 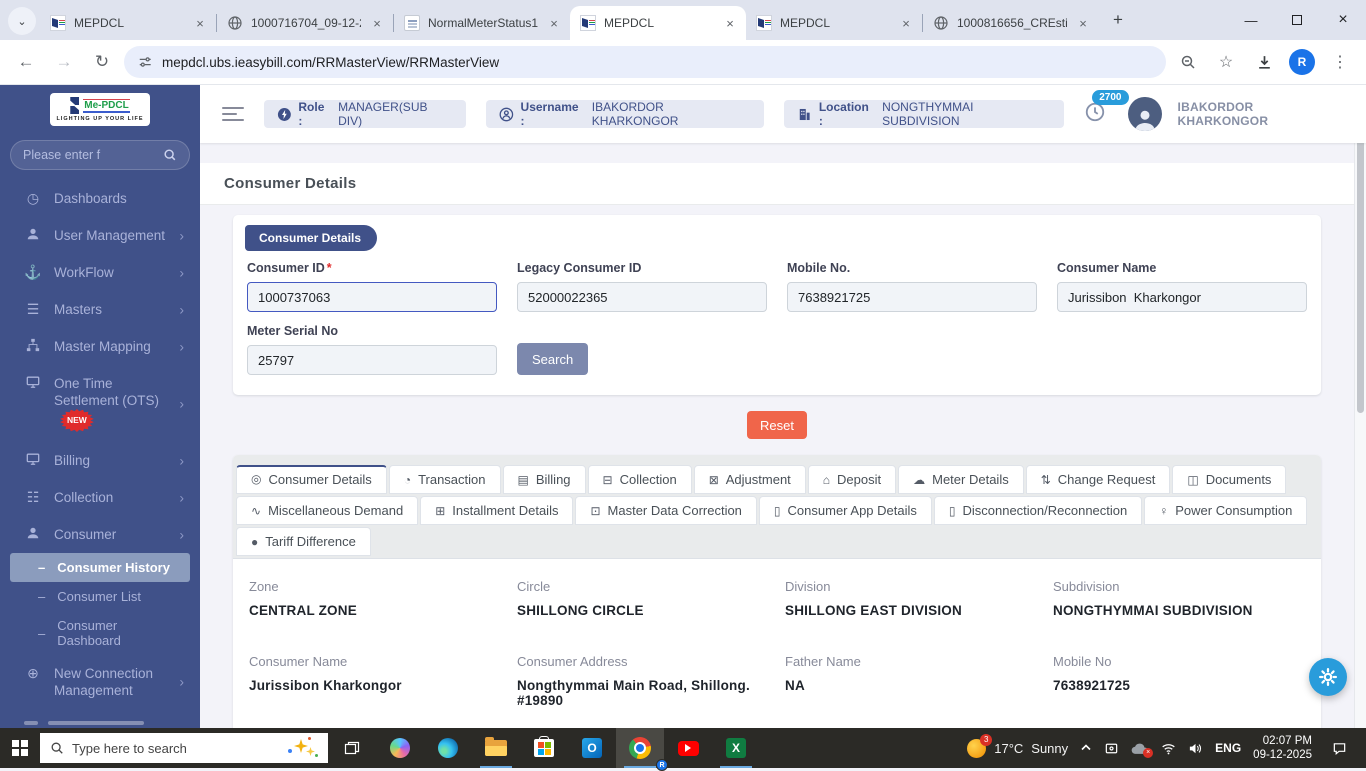 I want to click on session-timer: 2700, so click(x=1095, y=114).